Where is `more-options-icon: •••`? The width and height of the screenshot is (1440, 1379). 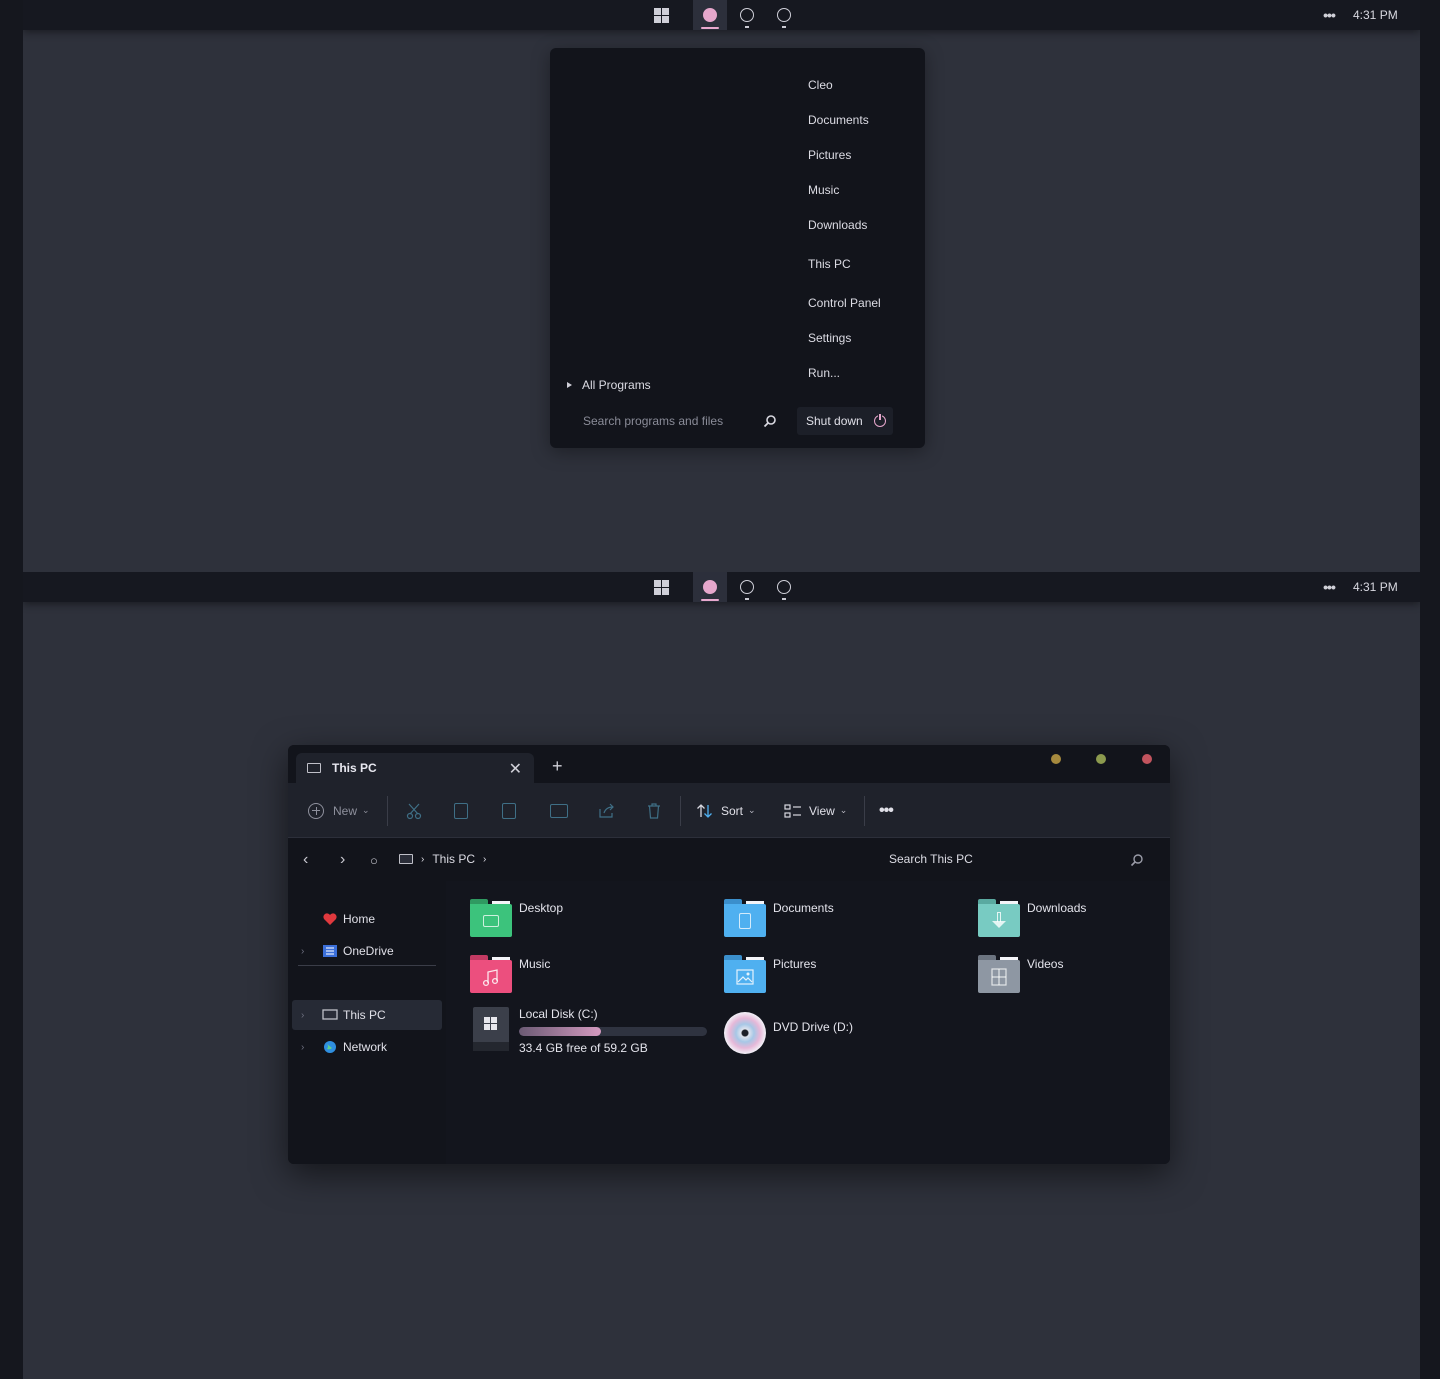
more-options-icon: ••• is located at coordinates (886, 810).